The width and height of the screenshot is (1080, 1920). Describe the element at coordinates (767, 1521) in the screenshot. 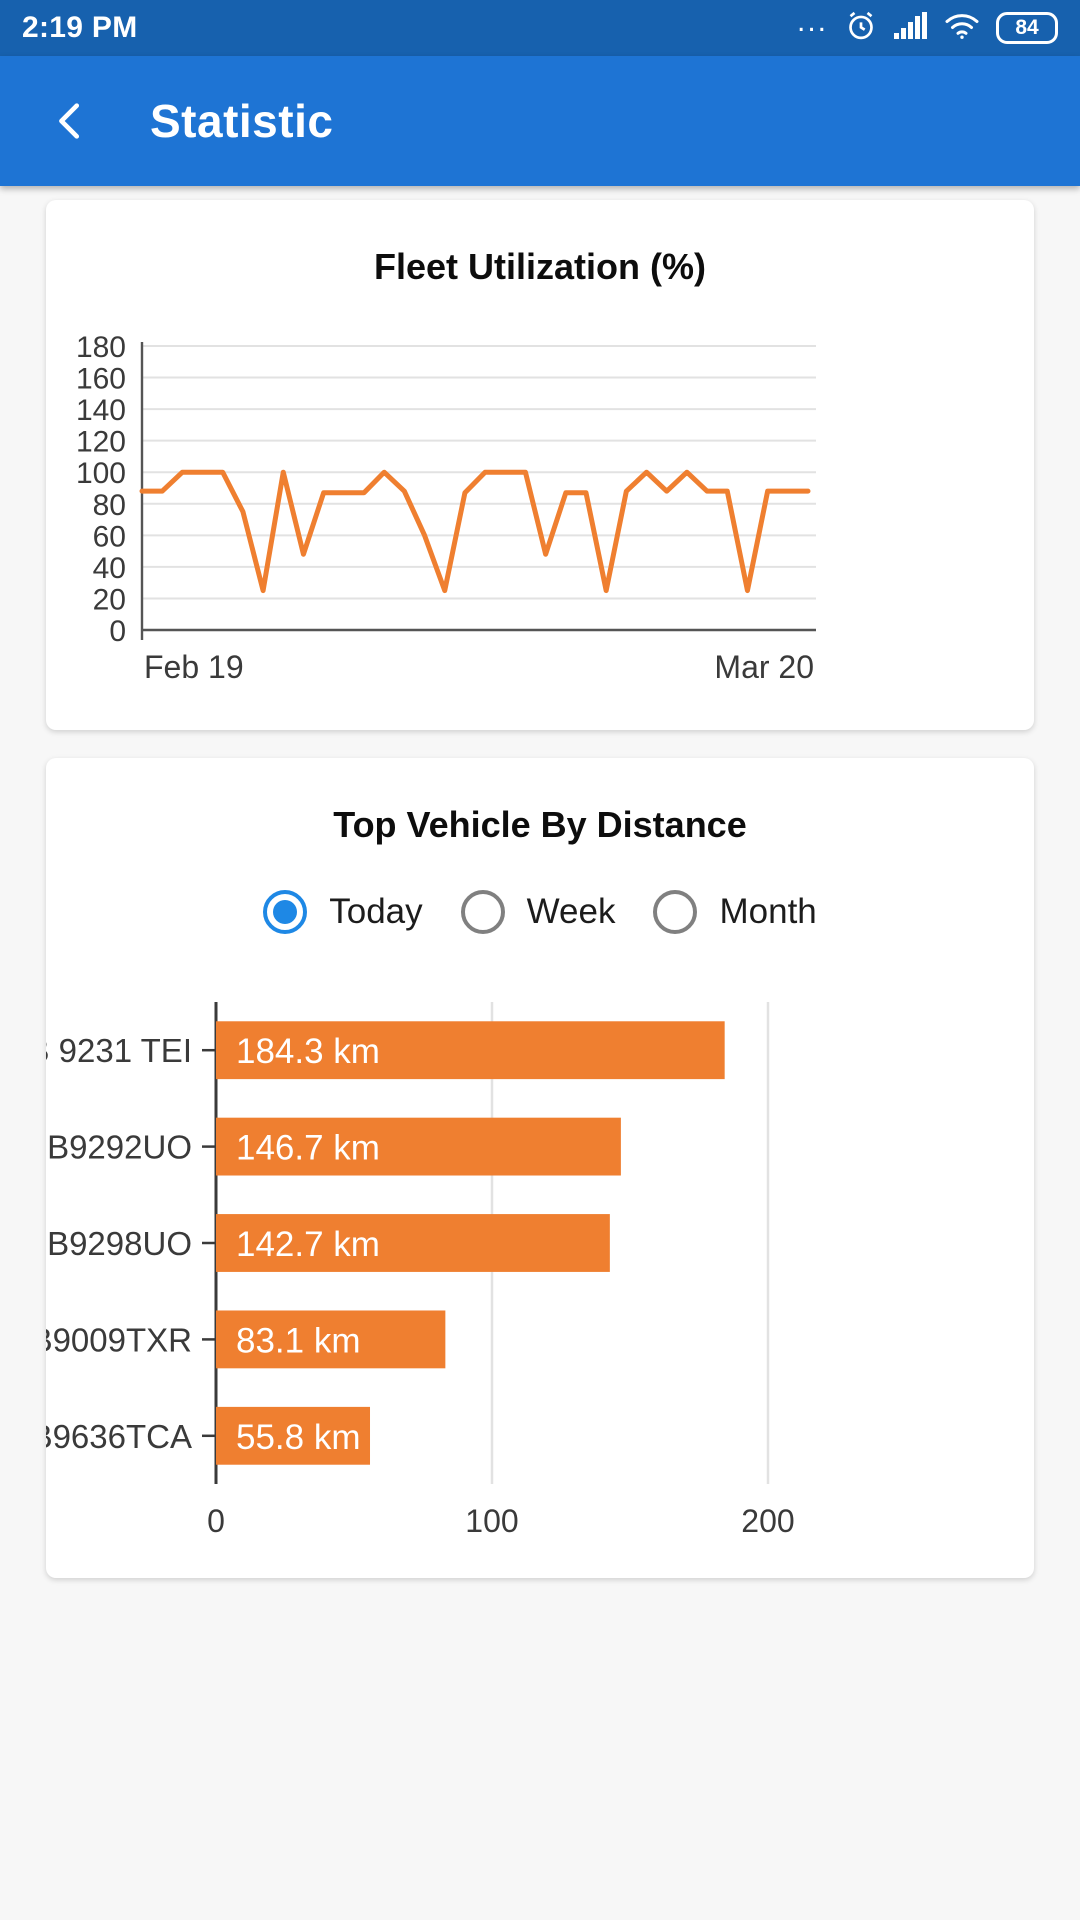

I see `svg-text: 200` at that location.